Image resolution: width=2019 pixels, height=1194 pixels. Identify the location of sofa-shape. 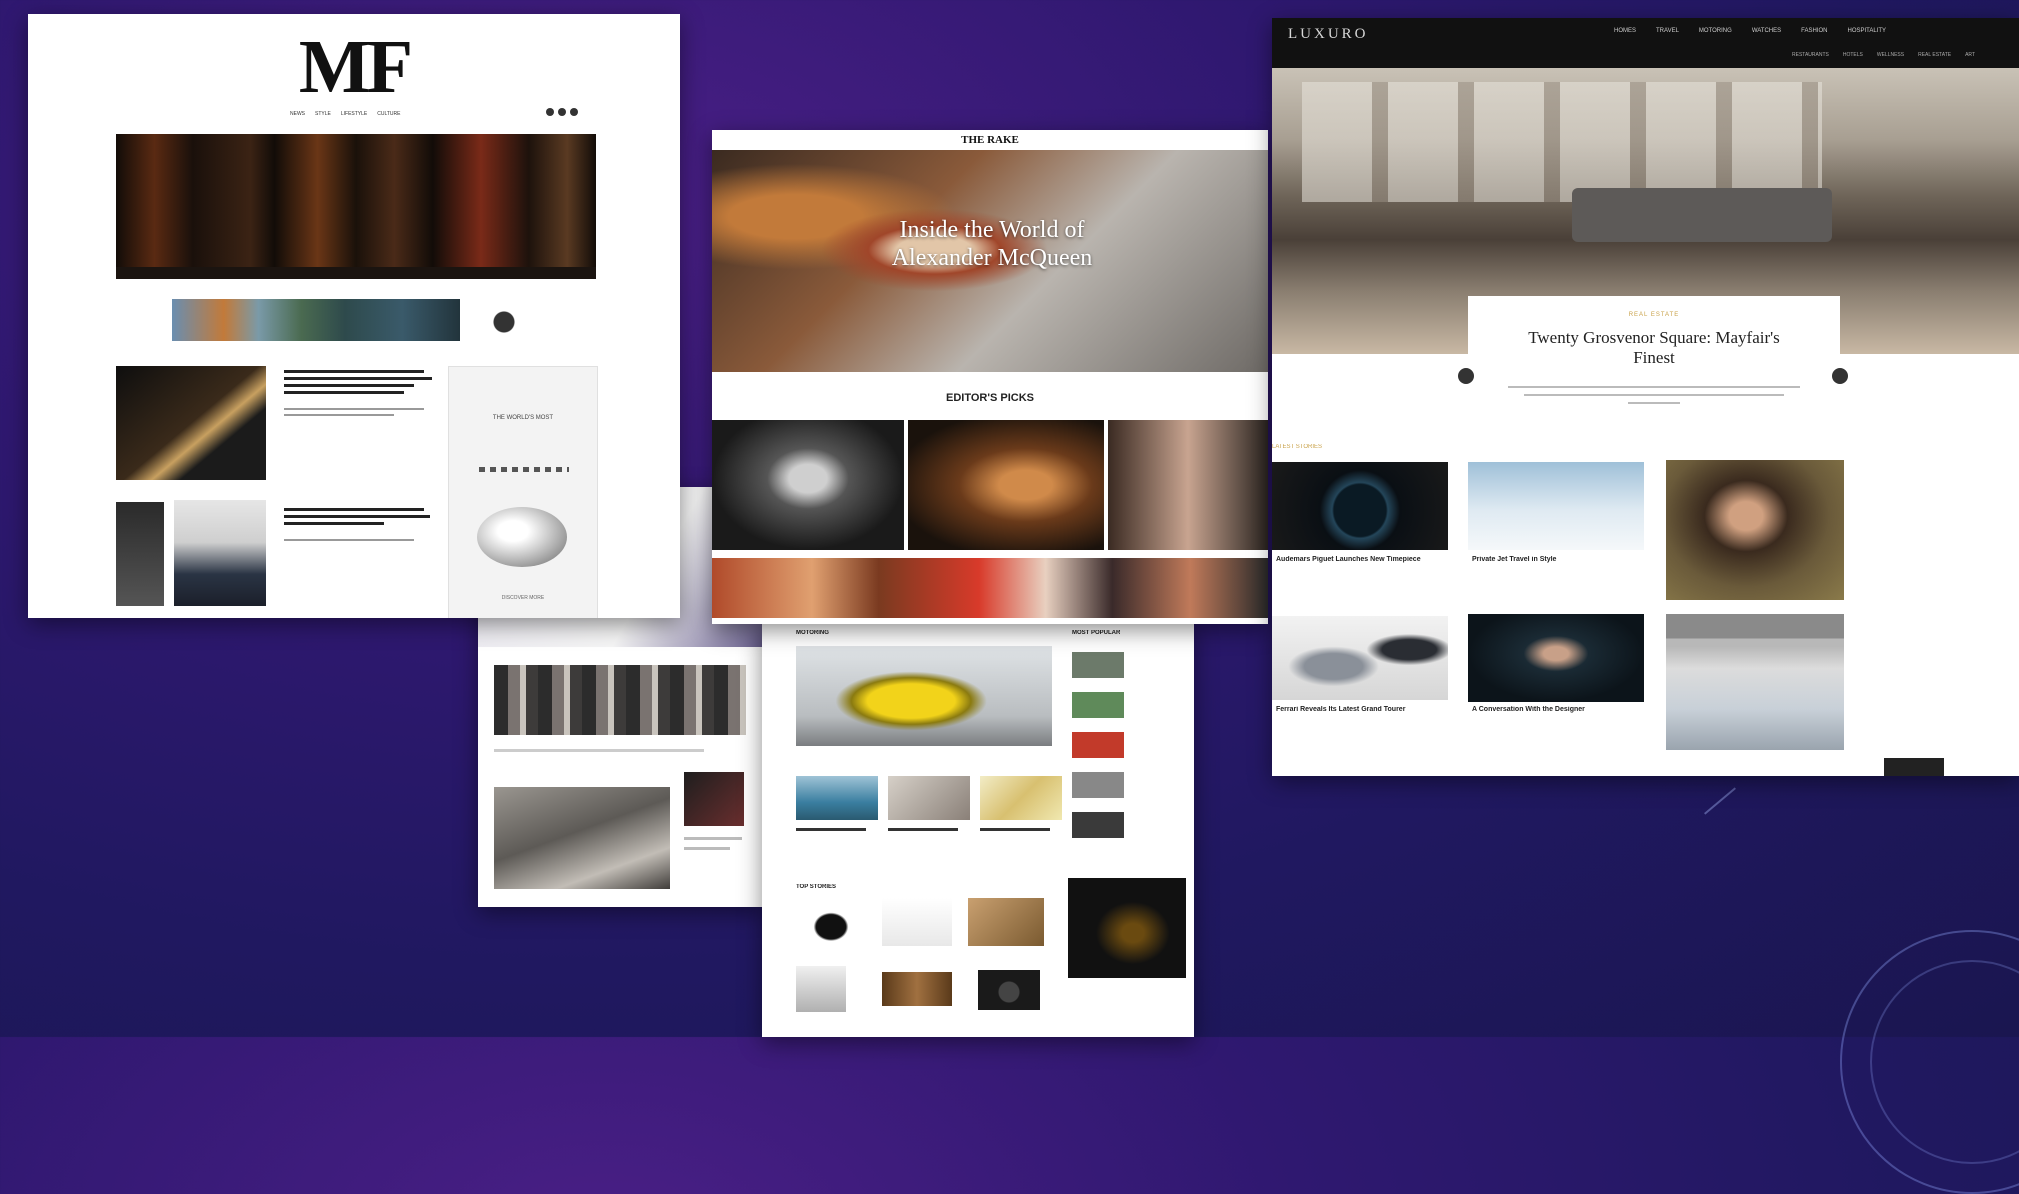
(1702, 215).